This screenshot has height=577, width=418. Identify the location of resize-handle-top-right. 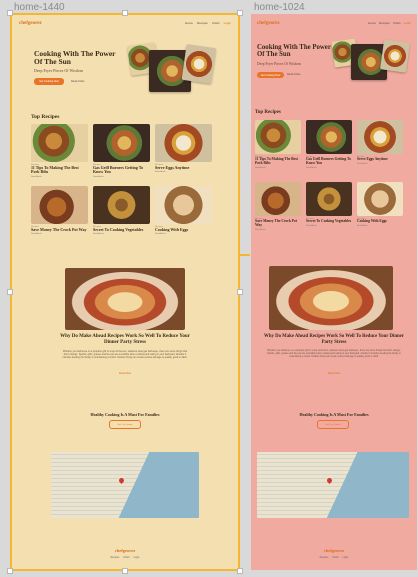
(240, 13).